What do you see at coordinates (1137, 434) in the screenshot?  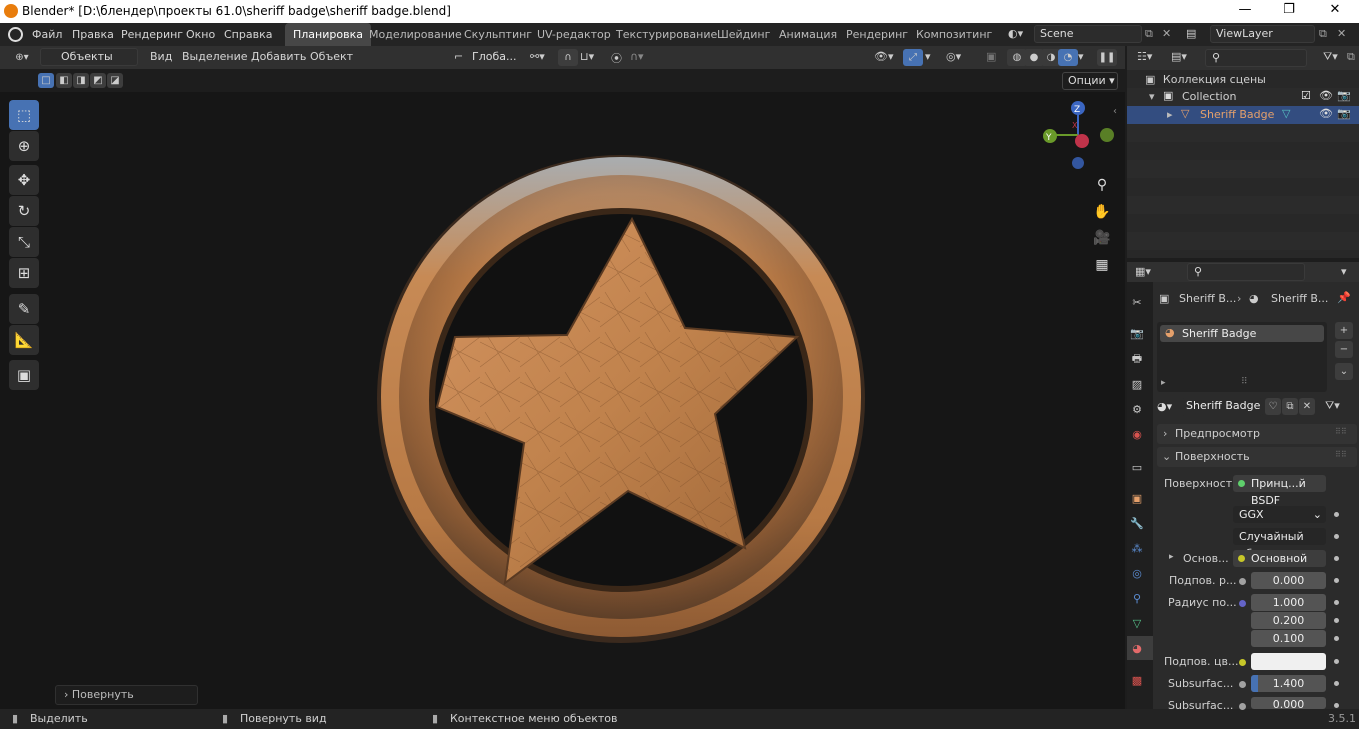 I see `world-tab-icon: ◉` at bounding box center [1137, 434].